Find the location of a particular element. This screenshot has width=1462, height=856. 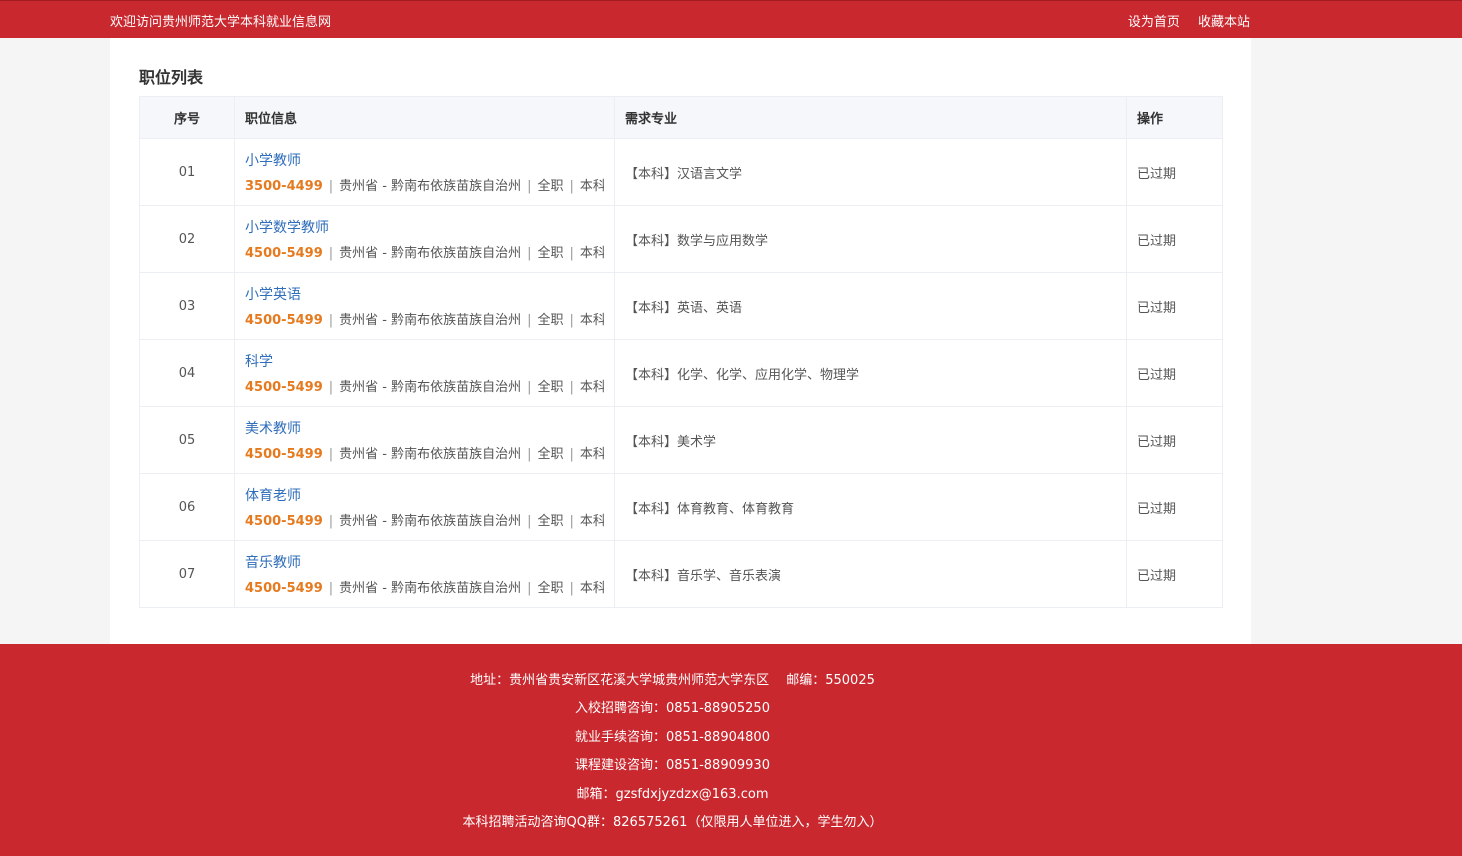

footer-recruit-phone: 入校招聘咨询：0851-88905250 is located at coordinates (672, 708).